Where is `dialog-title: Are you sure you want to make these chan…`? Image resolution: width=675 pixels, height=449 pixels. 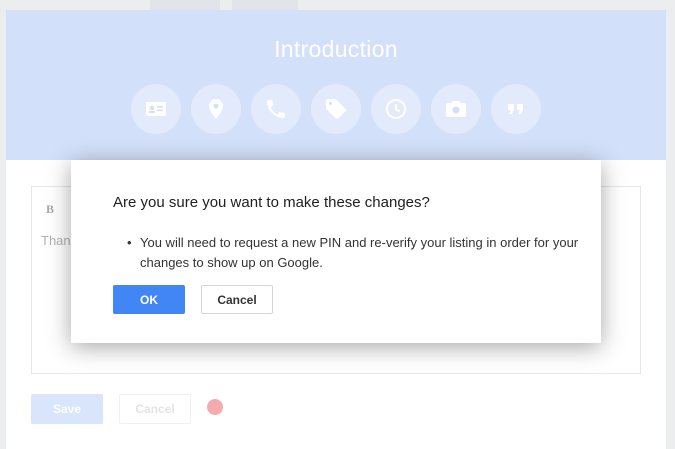
dialog-title: Are you sure you want to make these chan… is located at coordinates (271, 202).